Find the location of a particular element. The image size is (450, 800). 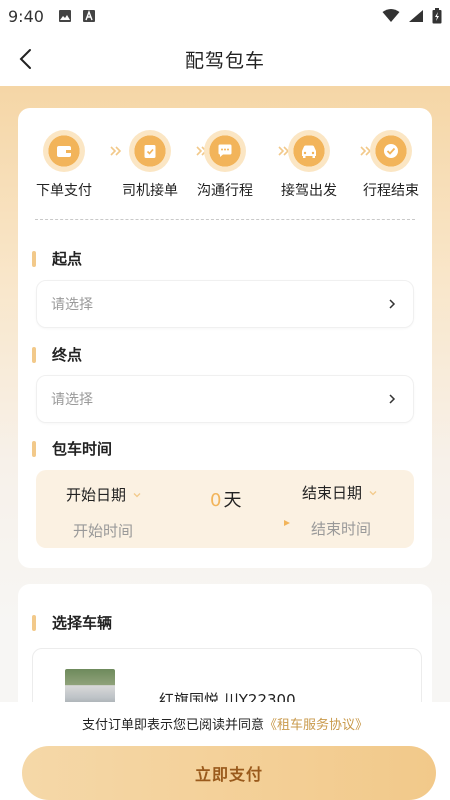

end-time-selector: 结束时间 is located at coordinates (341, 528).